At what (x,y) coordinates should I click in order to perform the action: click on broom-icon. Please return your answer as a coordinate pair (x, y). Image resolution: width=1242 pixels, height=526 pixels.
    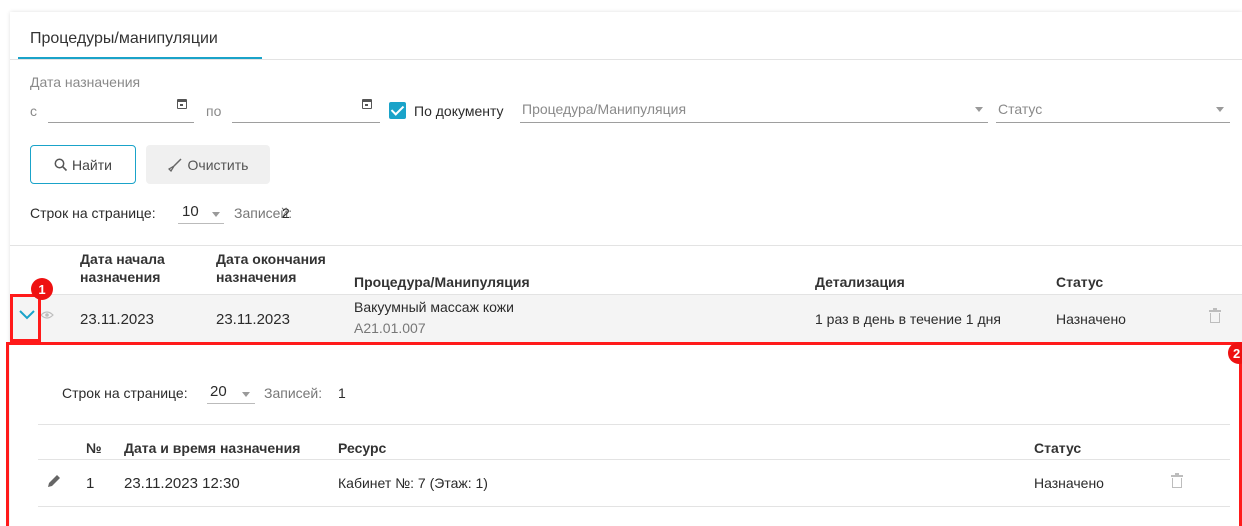
    Looking at the image, I should click on (174, 164).